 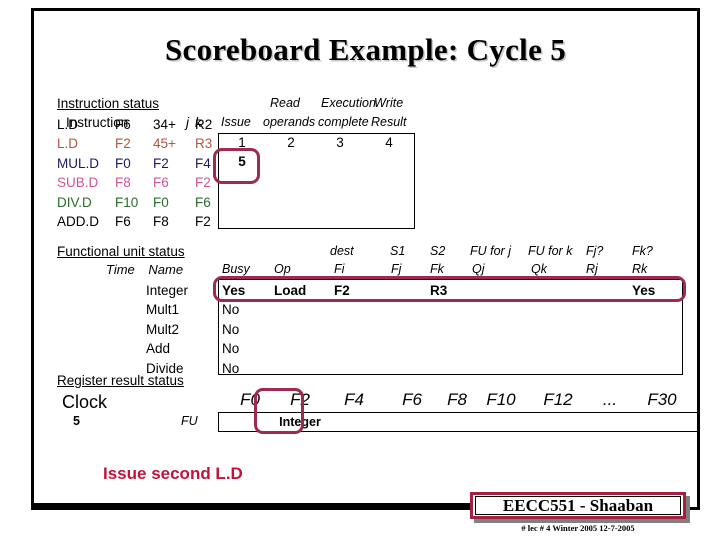 What do you see at coordinates (141, 124) in the screenshot?
I see `instruction-row: L.D F6 34+ R2` at bounding box center [141, 124].